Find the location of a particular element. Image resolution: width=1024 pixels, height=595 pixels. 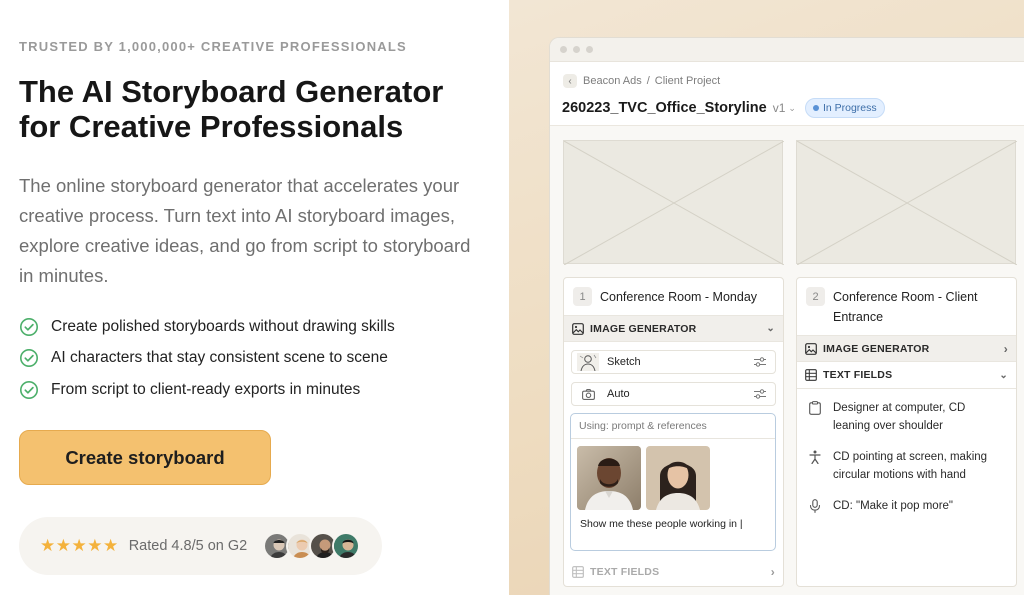

text-field-row: CD: "Make it pop more" is located at coordinates (906, 506).